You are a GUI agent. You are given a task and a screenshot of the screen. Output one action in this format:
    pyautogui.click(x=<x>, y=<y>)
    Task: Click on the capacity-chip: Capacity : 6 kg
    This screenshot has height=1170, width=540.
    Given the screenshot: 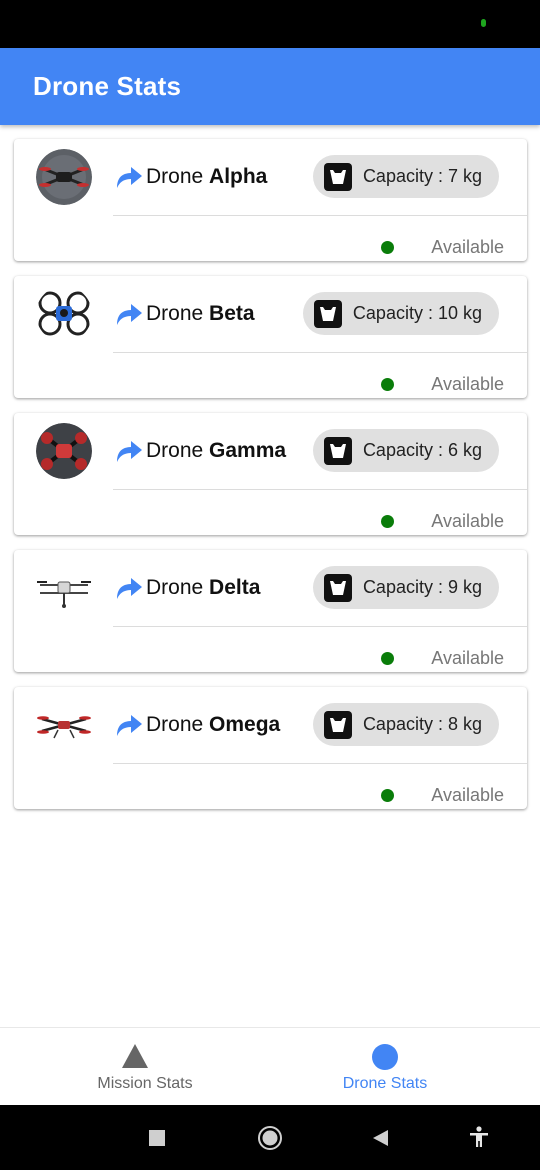 What is the action you would take?
    pyautogui.click(x=405, y=450)
    